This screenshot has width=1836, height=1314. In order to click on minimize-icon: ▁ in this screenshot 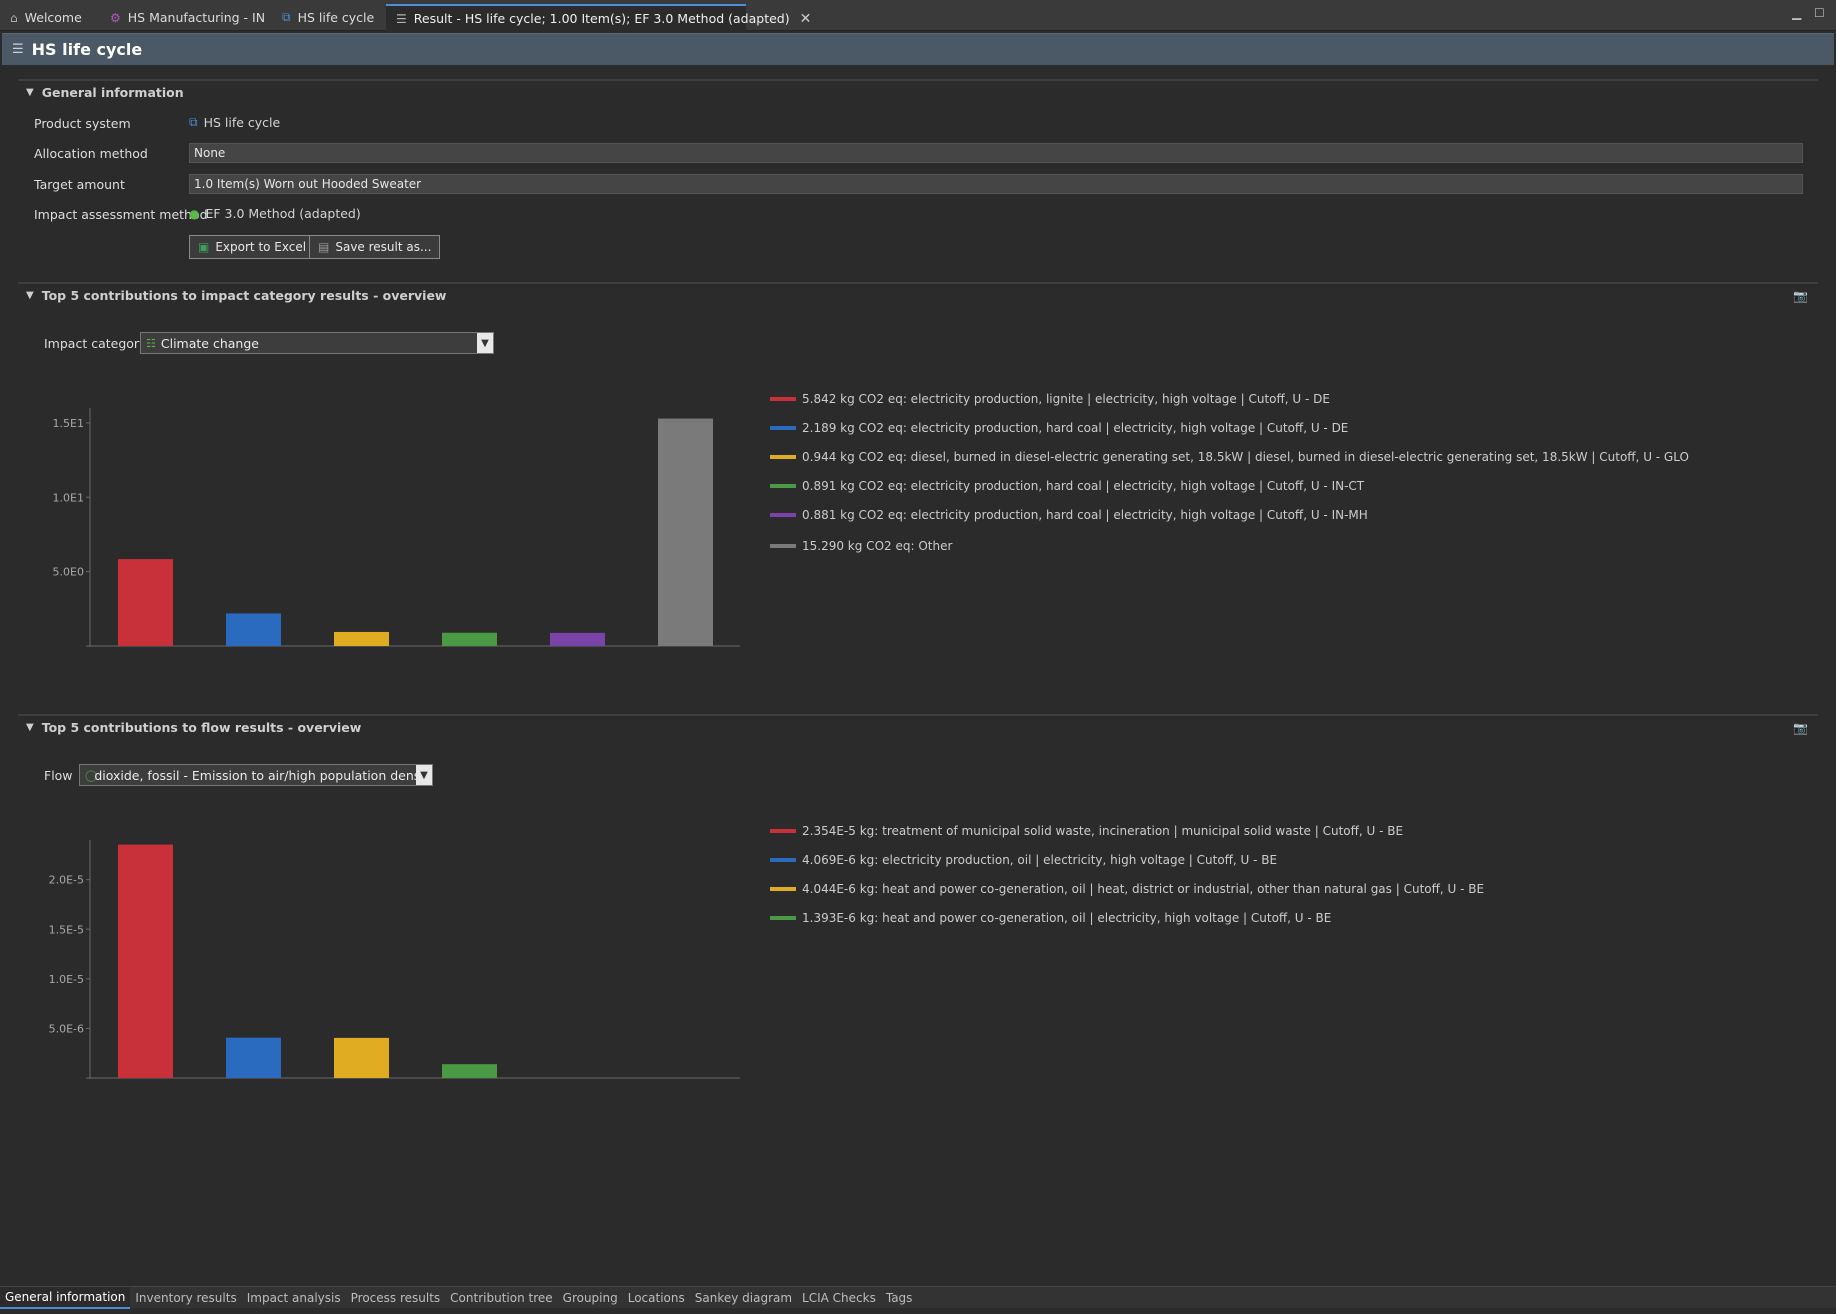, I will do `click(1796, 13)`.